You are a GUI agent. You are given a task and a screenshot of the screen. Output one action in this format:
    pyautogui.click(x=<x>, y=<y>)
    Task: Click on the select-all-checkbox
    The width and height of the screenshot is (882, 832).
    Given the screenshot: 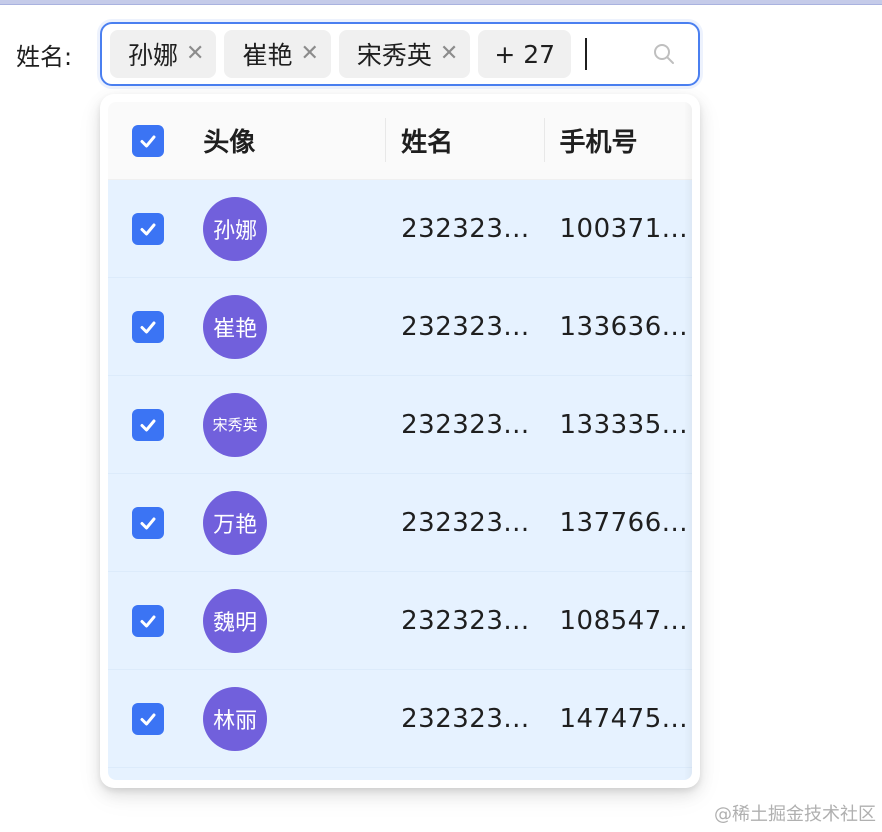 What is the action you would take?
    pyautogui.click(x=148, y=140)
    